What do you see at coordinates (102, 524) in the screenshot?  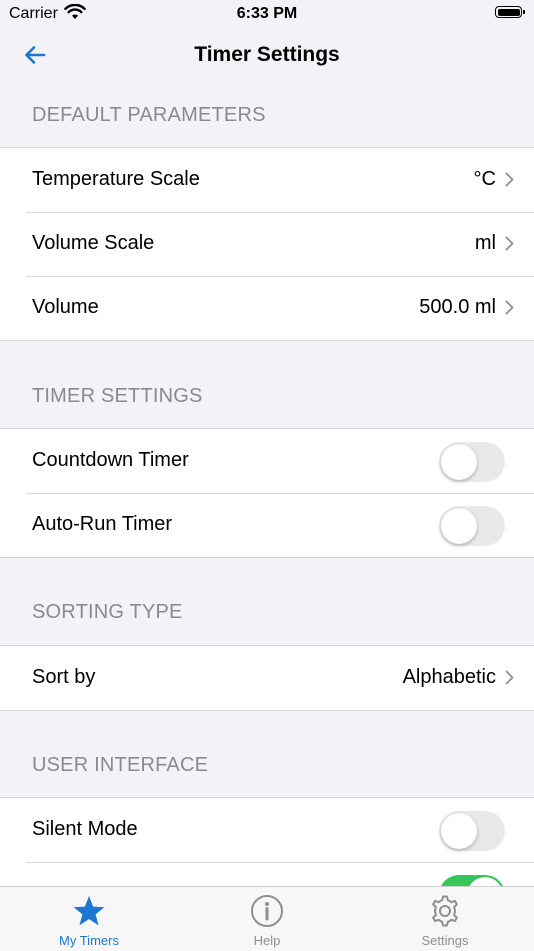 I see `row-label: Auto-Run Timer` at bounding box center [102, 524].